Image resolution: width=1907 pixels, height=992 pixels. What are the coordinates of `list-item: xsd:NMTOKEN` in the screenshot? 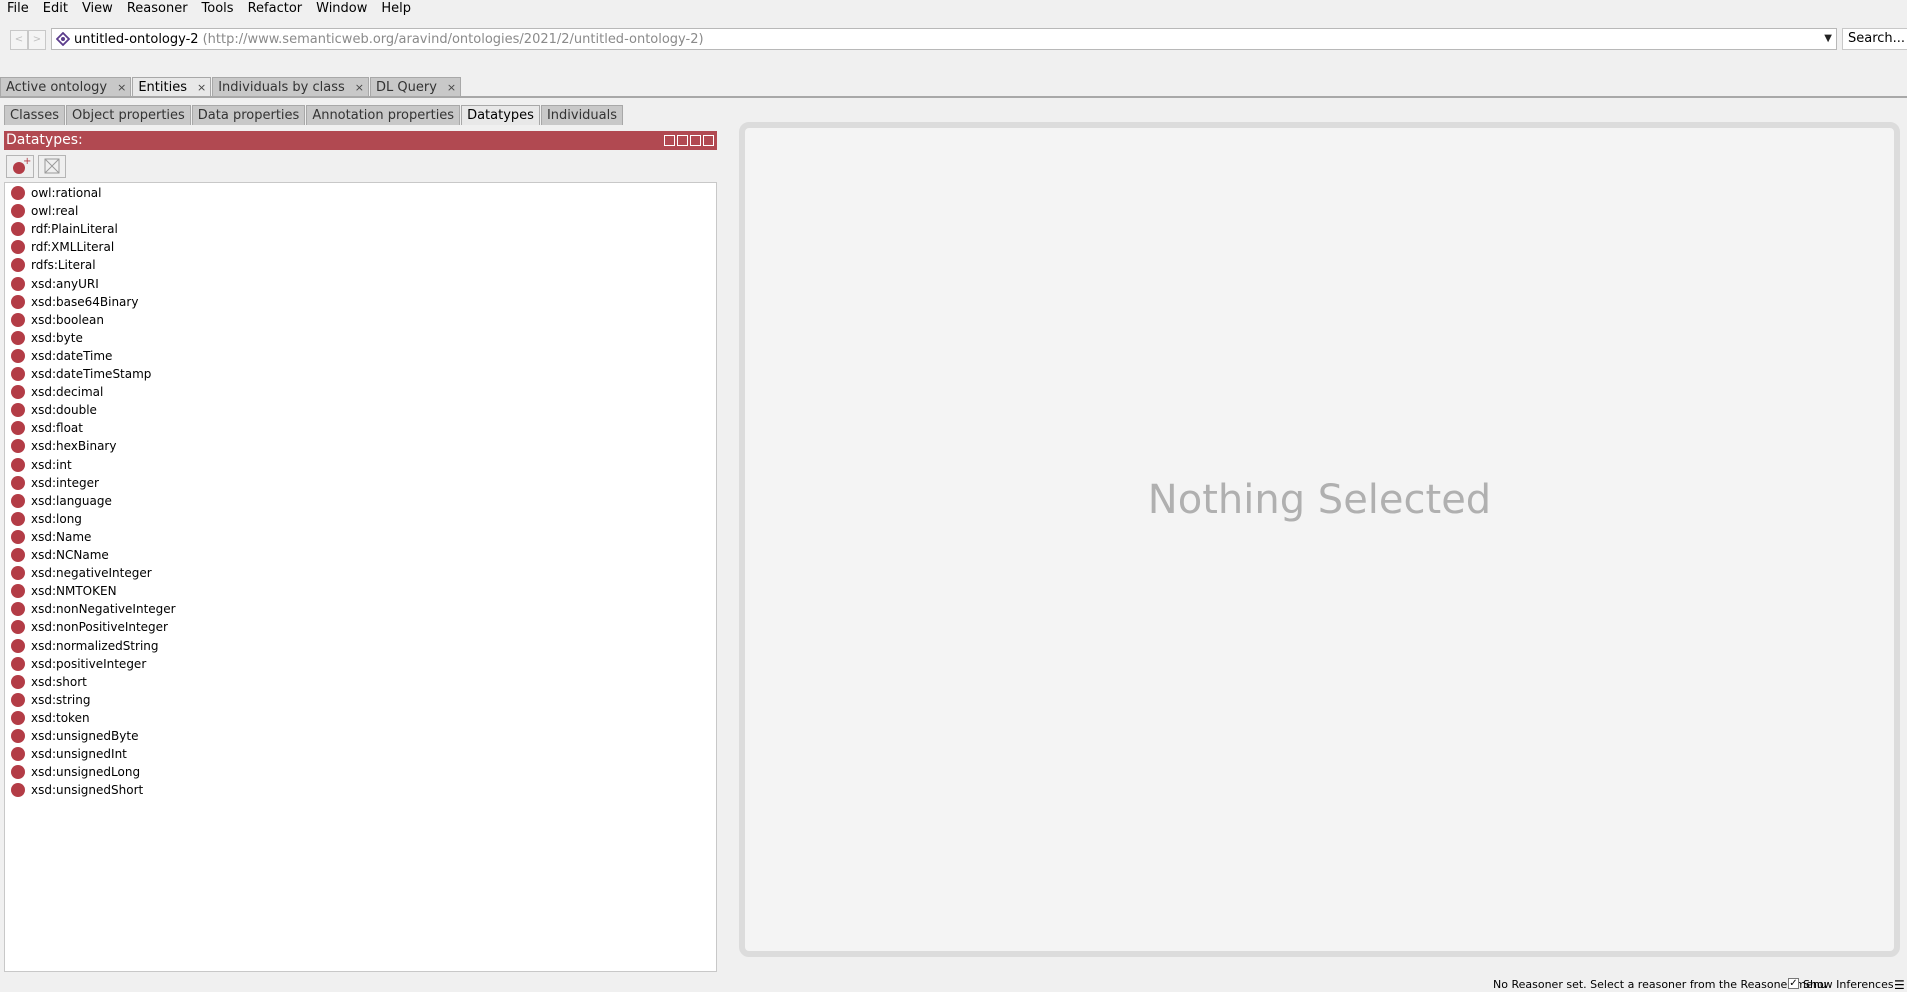 It's located at (62, 591).